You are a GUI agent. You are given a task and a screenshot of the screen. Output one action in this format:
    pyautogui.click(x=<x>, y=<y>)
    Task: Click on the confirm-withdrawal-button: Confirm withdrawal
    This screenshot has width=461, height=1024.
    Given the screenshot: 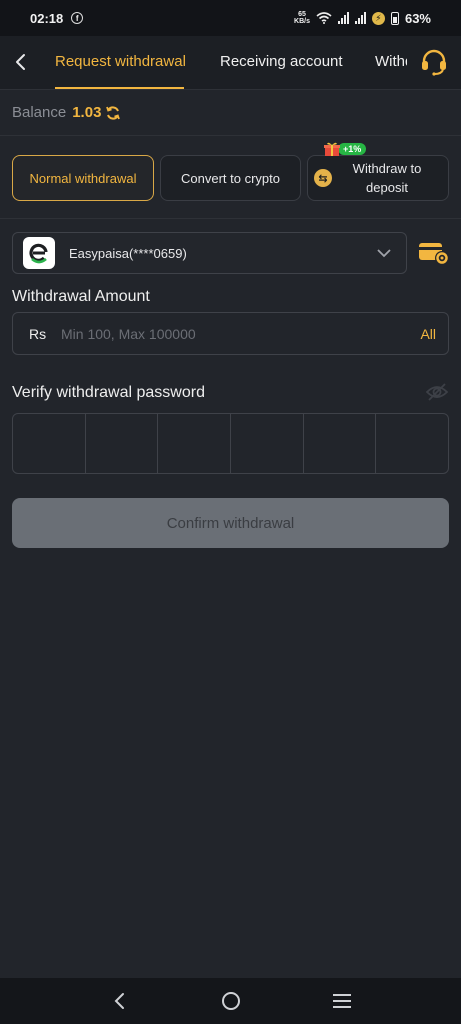 What is the action you would take?
    pyautogui.click(x=230, y=523)
    